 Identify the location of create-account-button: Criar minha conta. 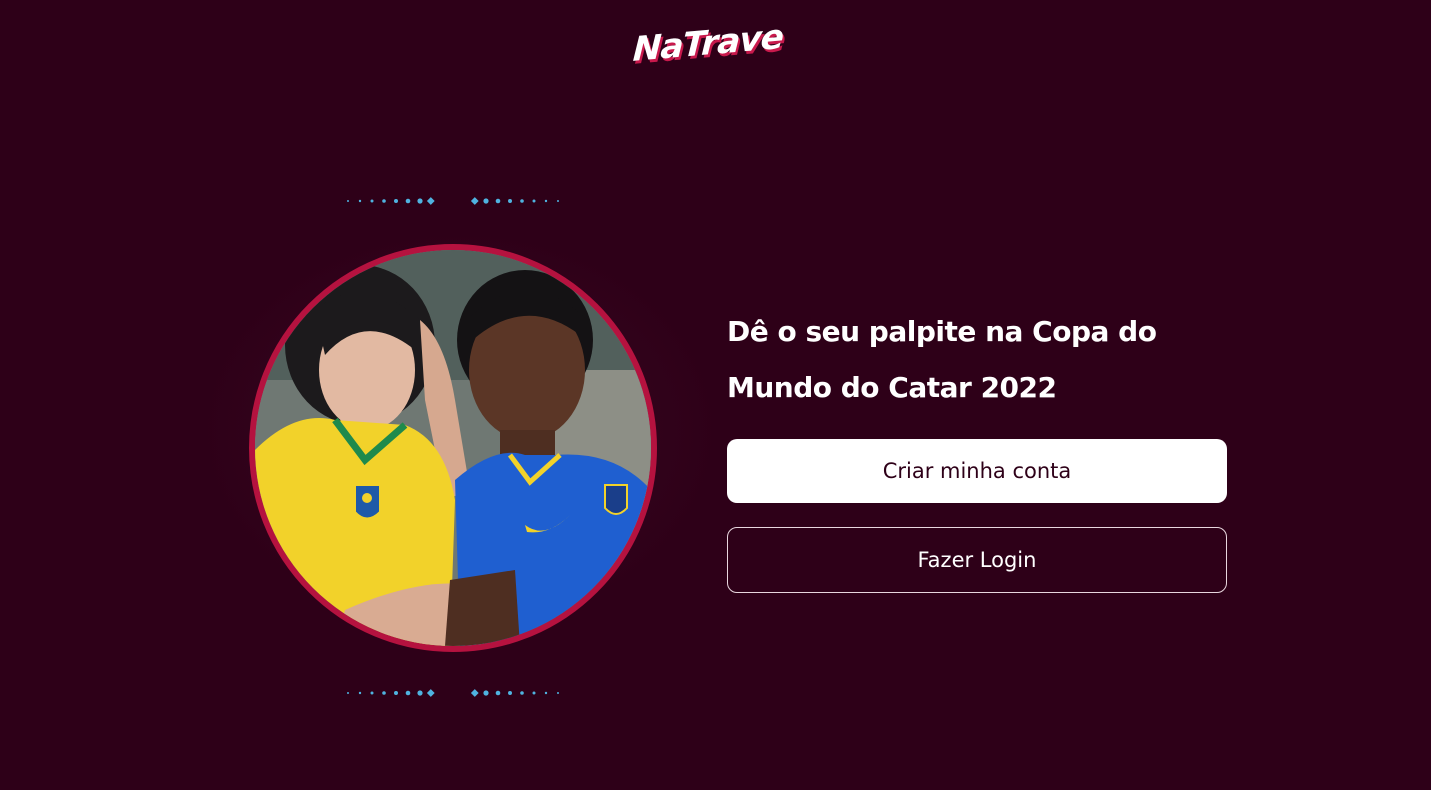
(977, 471).